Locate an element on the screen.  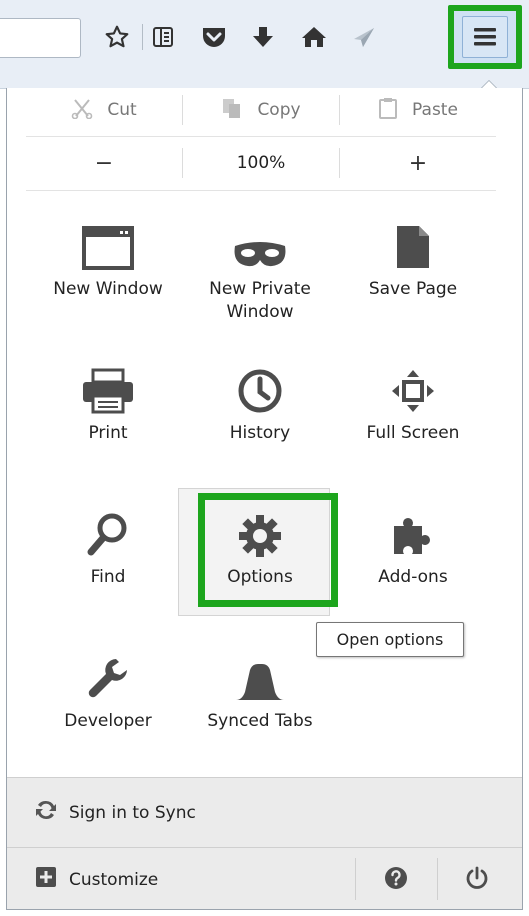
customize-label: Customize is located at coordinates (114, 879).